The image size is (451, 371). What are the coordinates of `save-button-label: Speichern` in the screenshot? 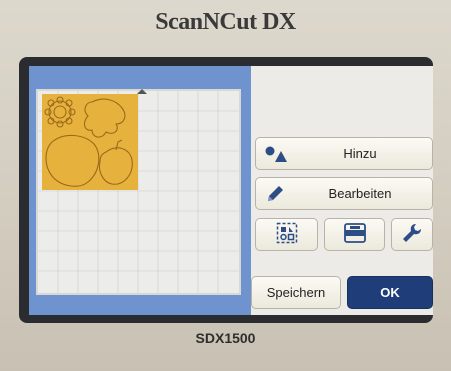 It's located at (296, 292).